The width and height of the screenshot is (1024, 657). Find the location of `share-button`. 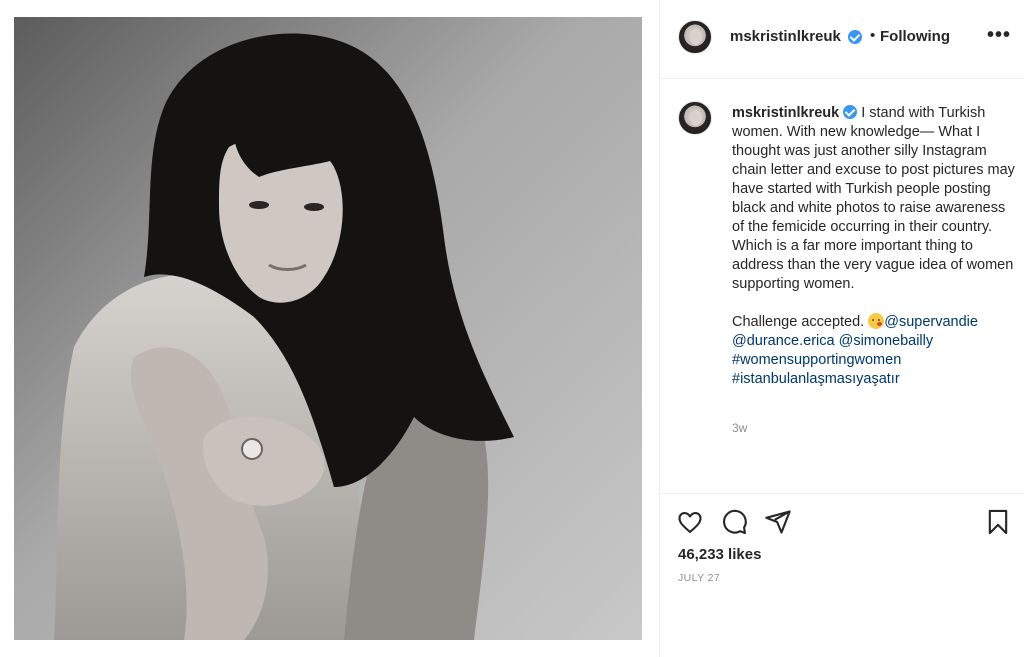

share-button is located at coordinates (778, 522).